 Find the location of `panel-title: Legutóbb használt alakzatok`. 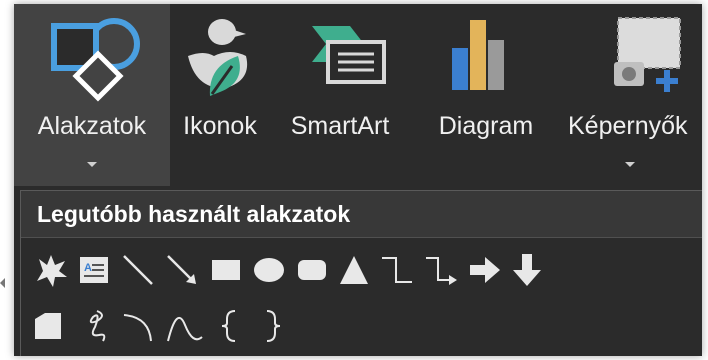

panel-title: Legutóbb használt alakzatok is located at coordinates (194, 214).